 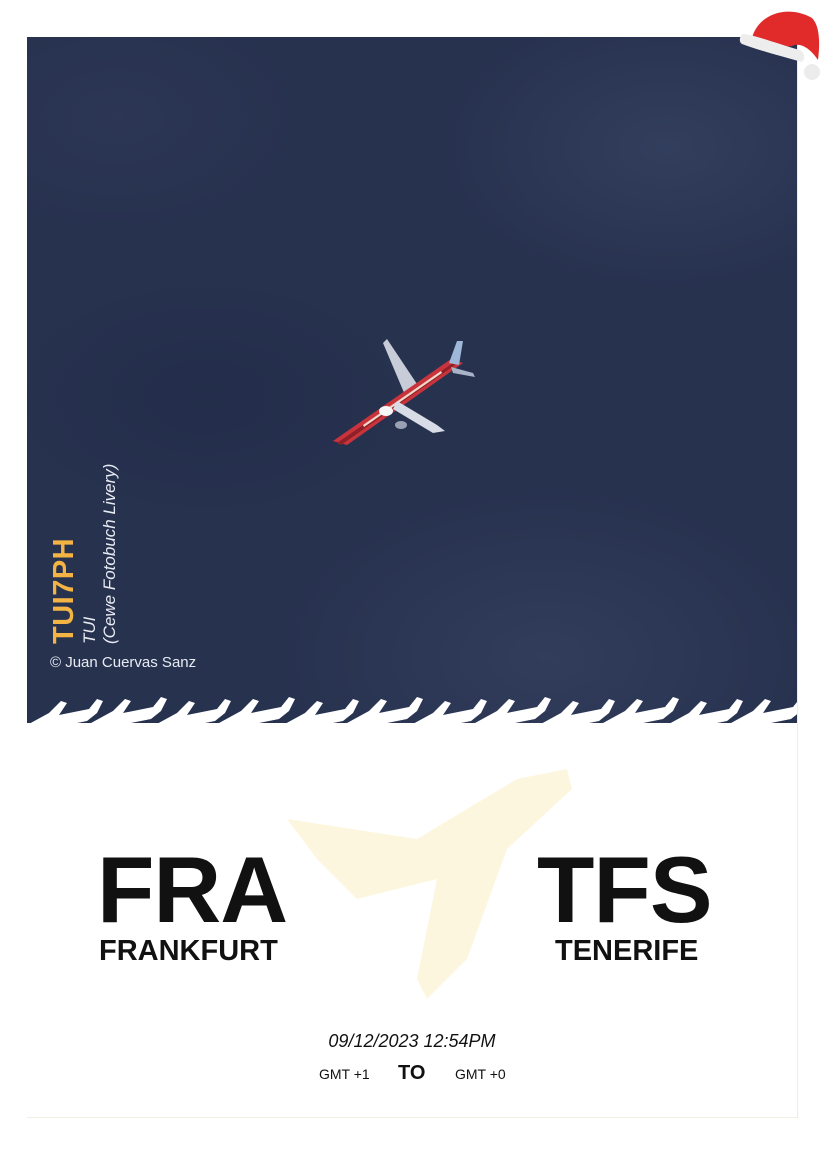 I want to click on destination-code: TFS, so click(x=625, y=889).